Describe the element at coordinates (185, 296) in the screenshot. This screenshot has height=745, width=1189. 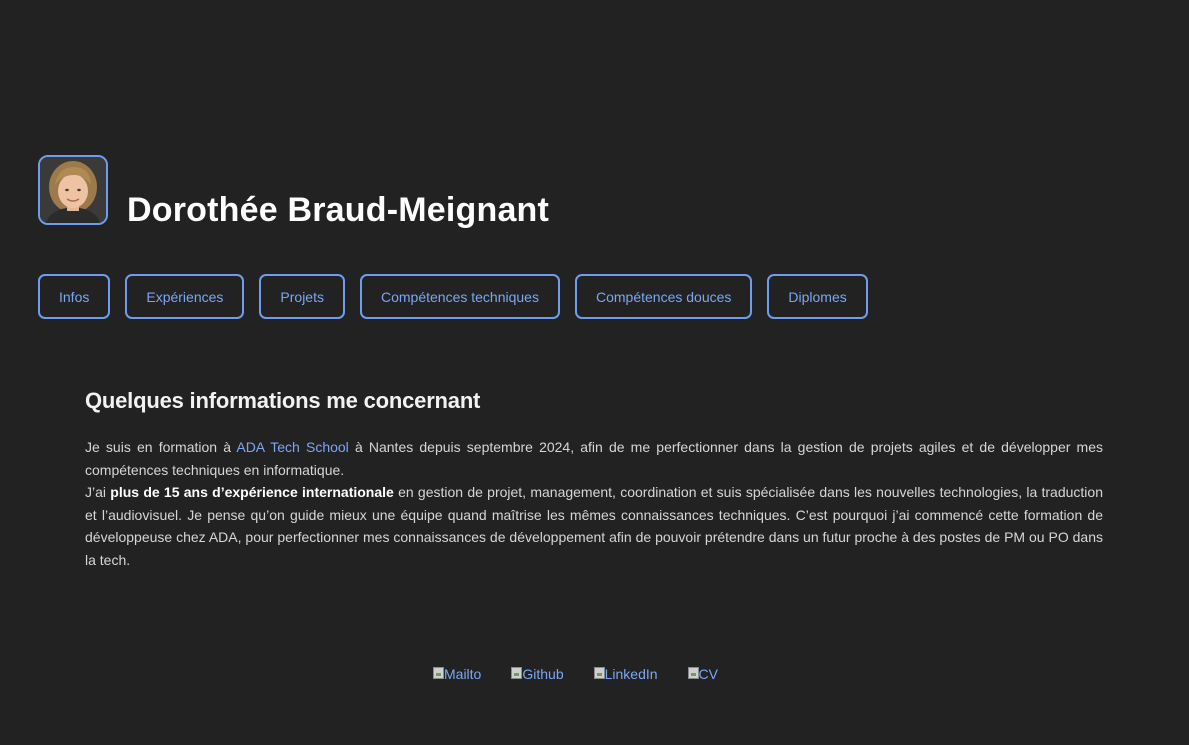
I see `nav-button-experiences: Expériences` at that location.